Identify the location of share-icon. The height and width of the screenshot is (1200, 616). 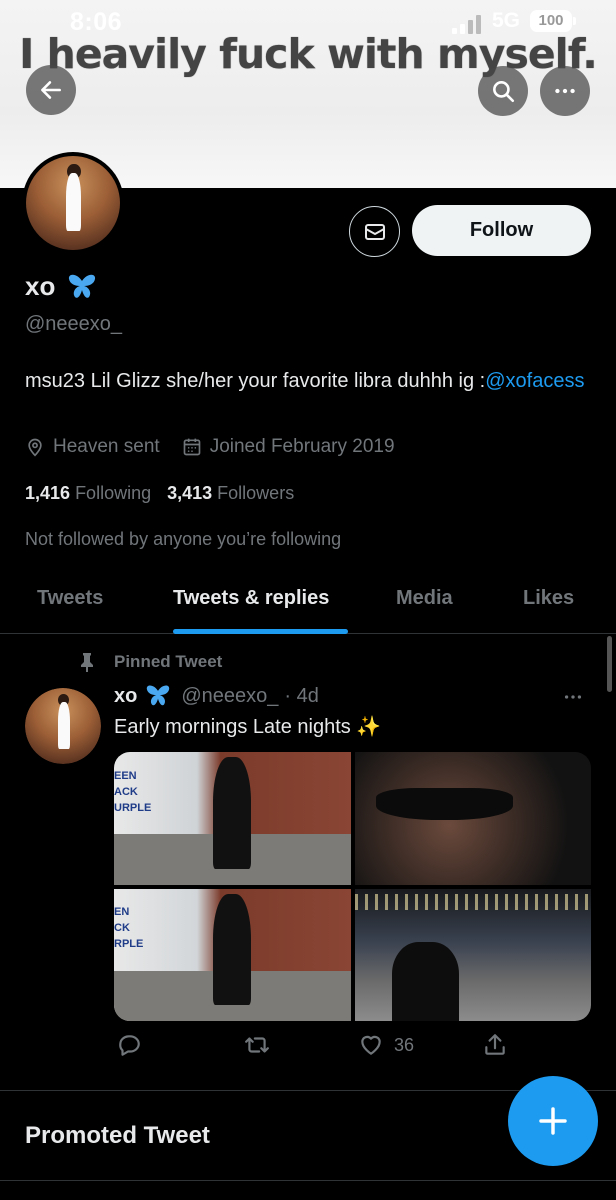
(495, 1044).